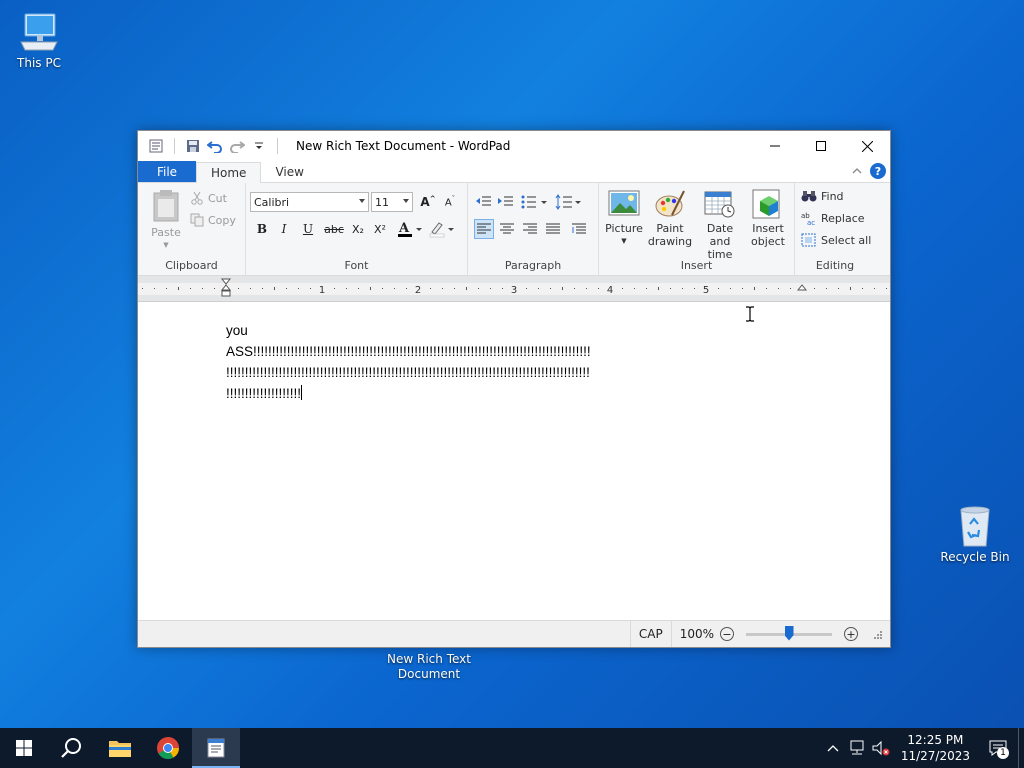 This screenshot has width=1024, height=768. Describe the element at coordinates (843, 218) in the screenshot. I see `replace-label: Replace` at that location.